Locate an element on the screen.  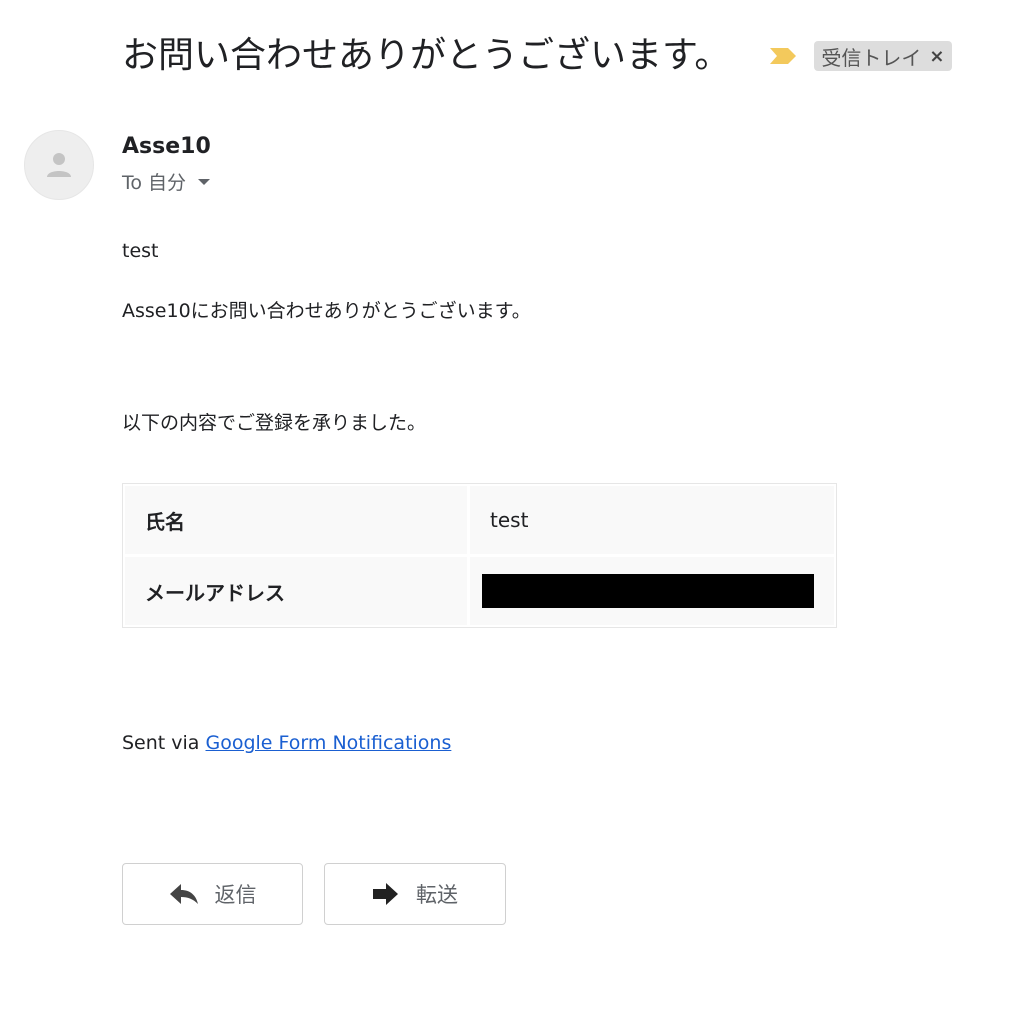
table-value: test is located at coordinates (652, 521).